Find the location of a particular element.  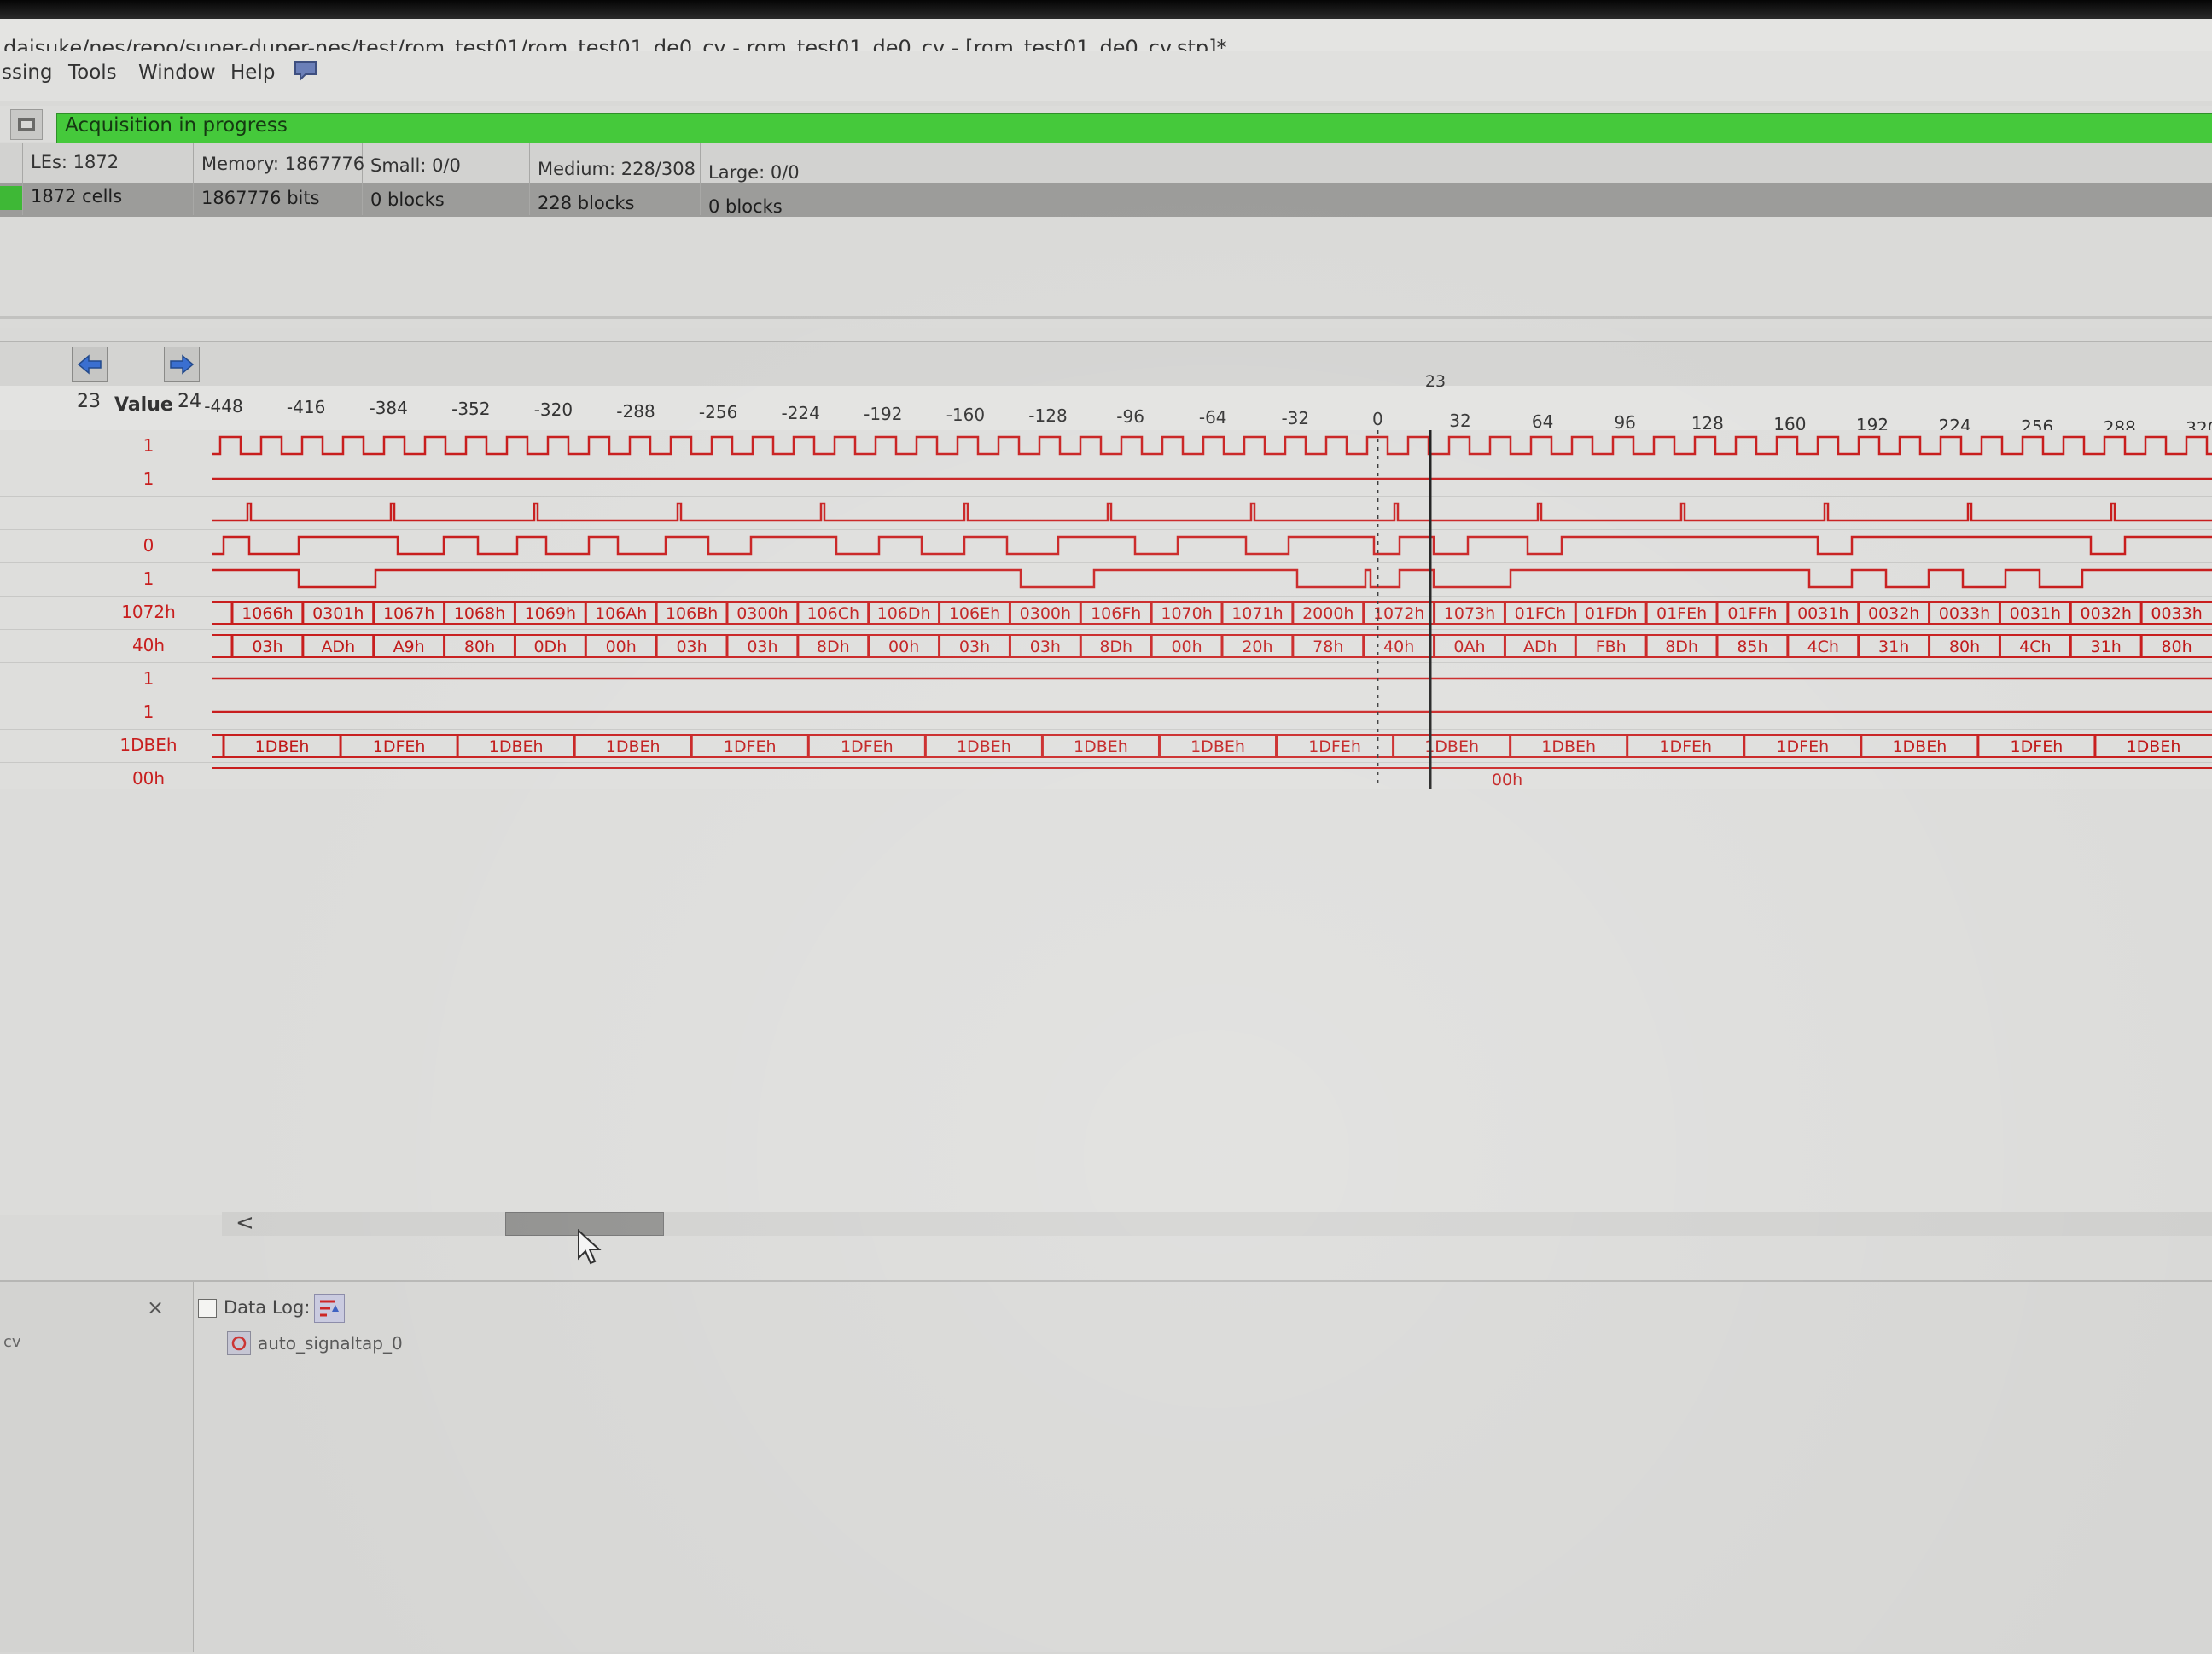

menu-processing: ssing is located at coordinates (27, 73).